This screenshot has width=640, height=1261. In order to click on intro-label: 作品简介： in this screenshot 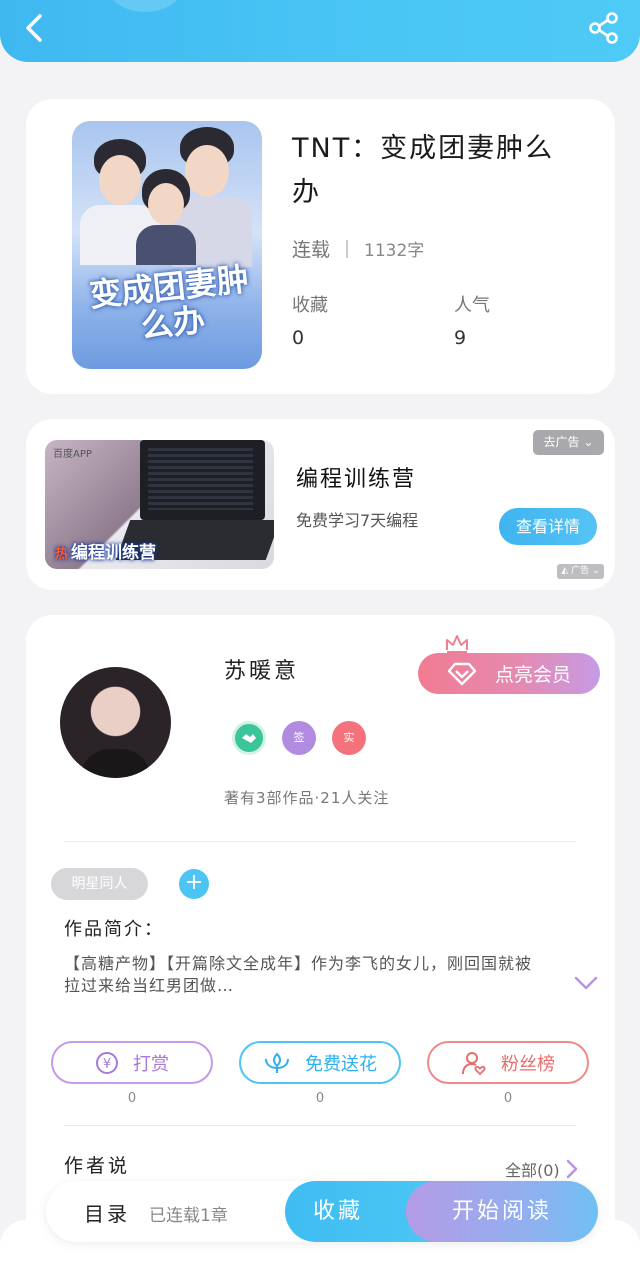, I will do `click(114, 929)`.